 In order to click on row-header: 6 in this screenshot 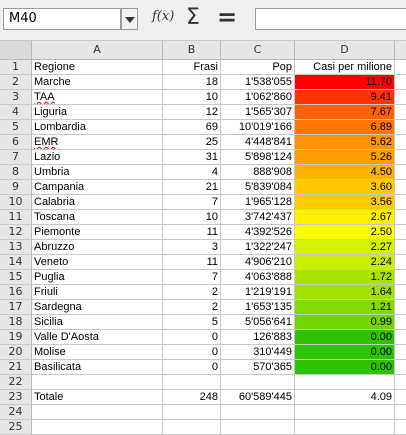, I will do `click(16, 142)`.